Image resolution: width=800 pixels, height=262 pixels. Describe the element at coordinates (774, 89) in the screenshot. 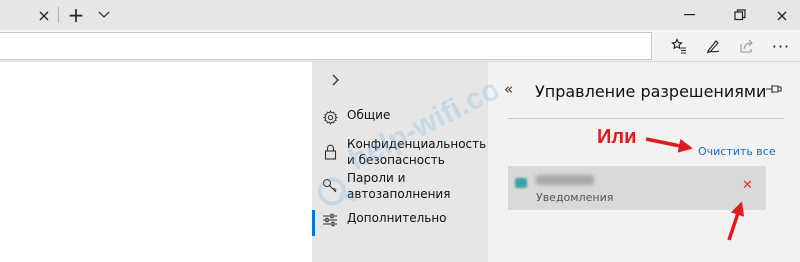

I see `pin-icon` at that location.